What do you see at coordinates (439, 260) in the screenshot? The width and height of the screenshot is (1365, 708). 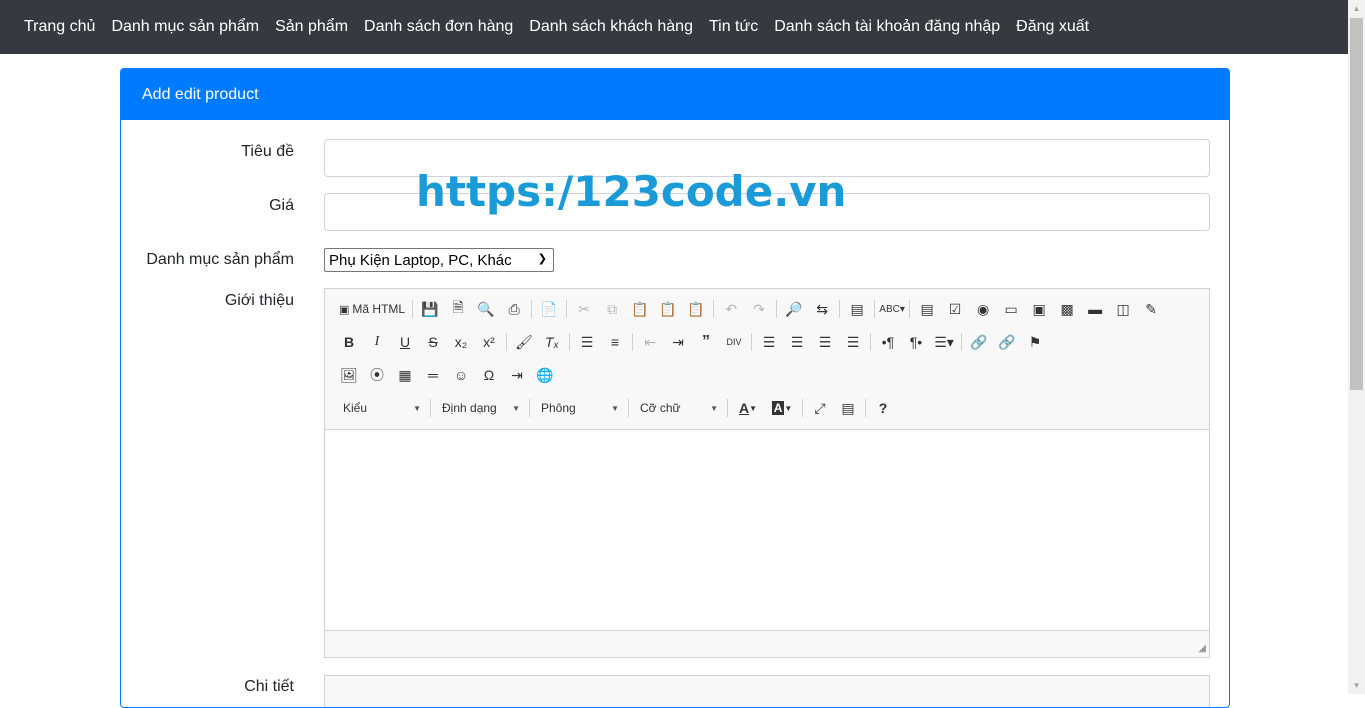 I see `category-select: Phụ Kiện Laptop, PC, Khác ❯` at bounding box center [439, 260].